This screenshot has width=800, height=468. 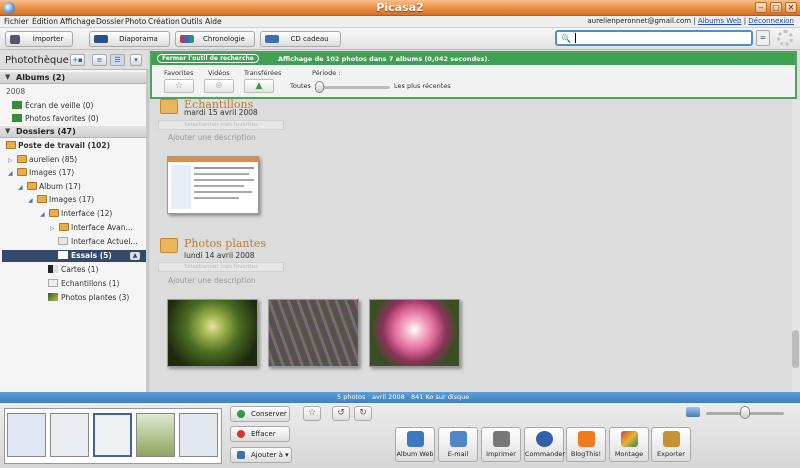 What do you see at coordinates (415, 439) in the screenshot?
I see `web-album-icon` at bounding box center [415, 439].